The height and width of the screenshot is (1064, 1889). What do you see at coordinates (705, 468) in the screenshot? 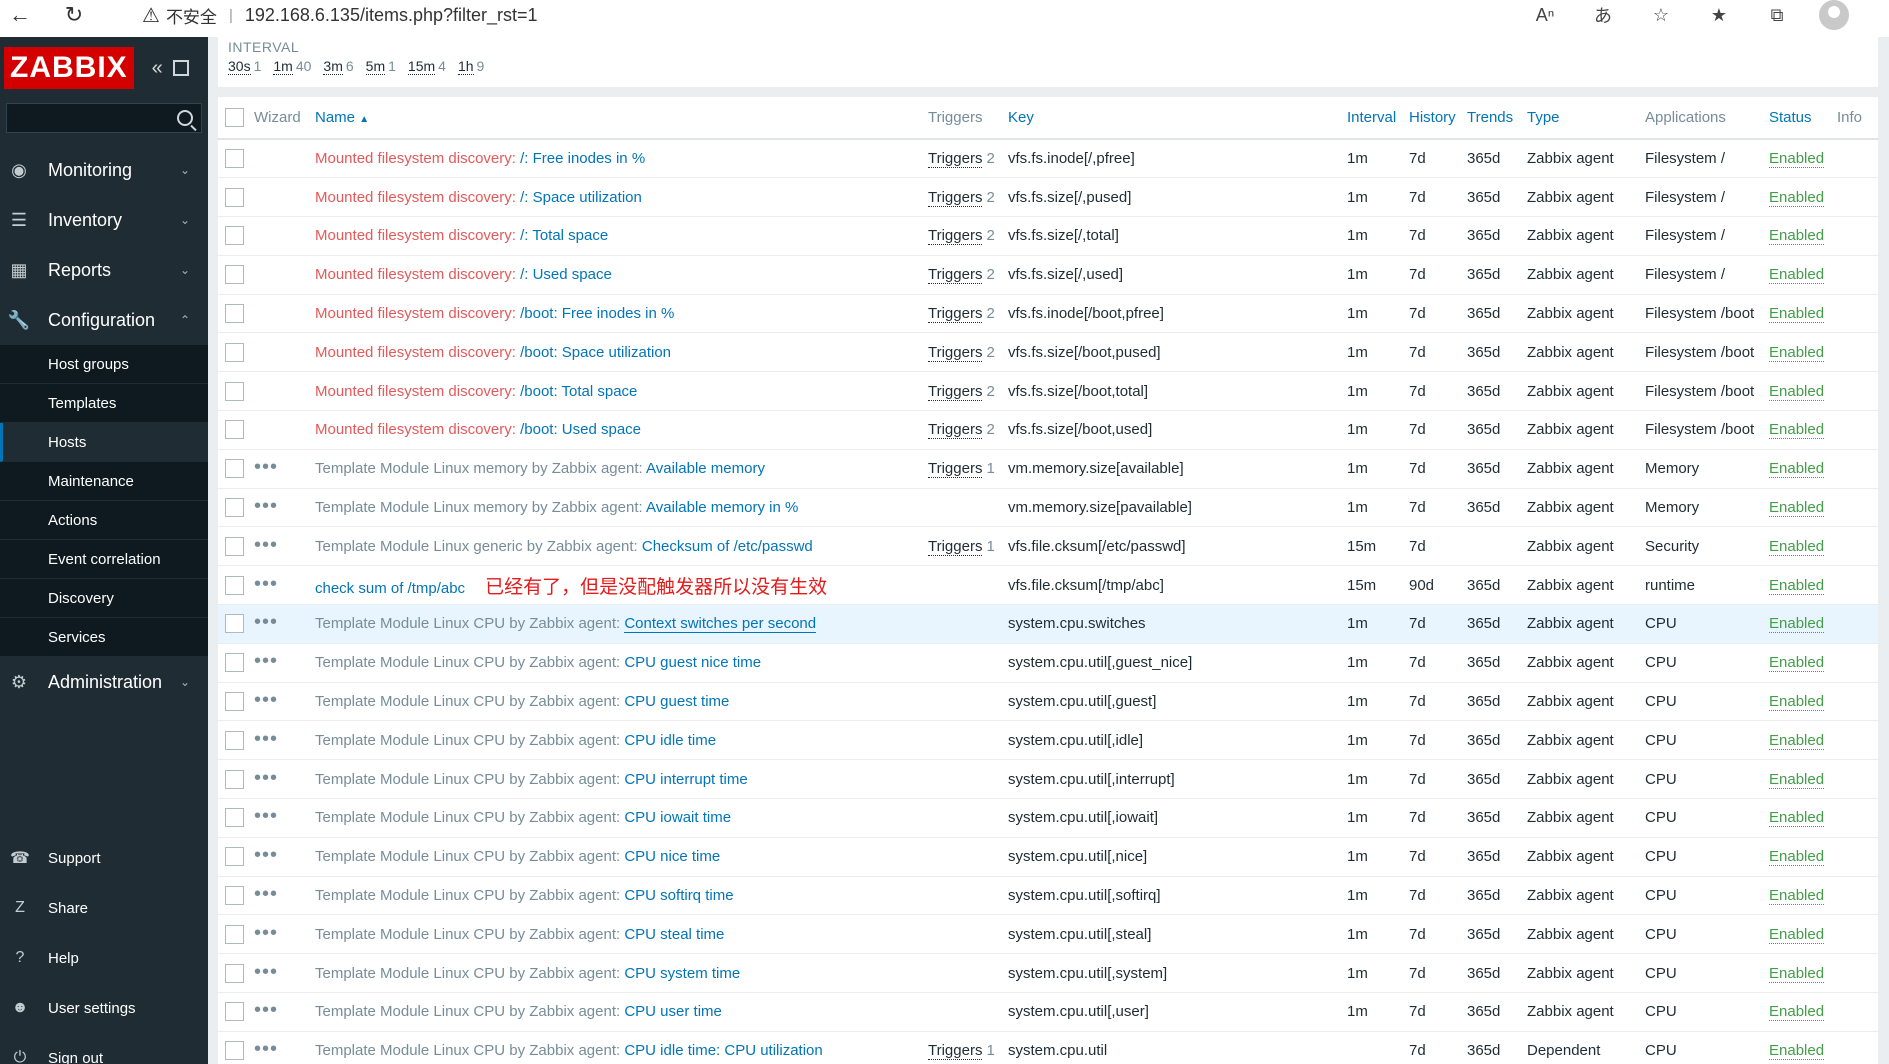
I see `item-name-link: Available memory` at bounding box center [705, 468].